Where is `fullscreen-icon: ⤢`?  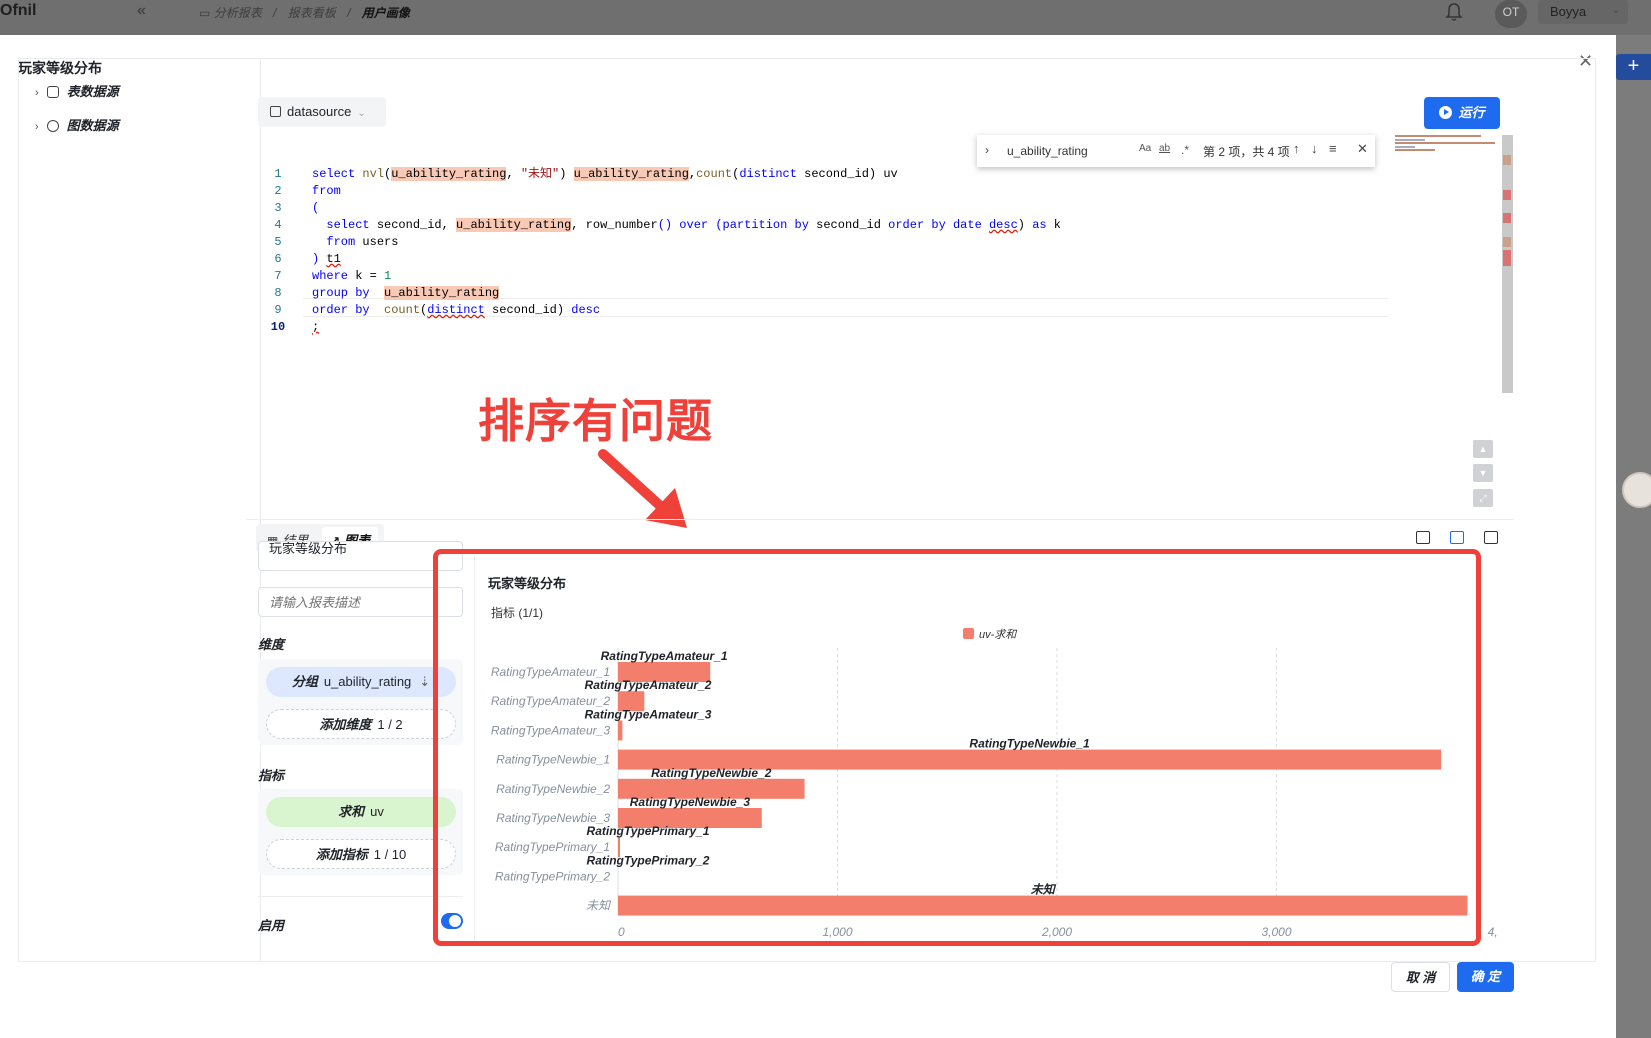
fullscreen-icon: ⤢ is located at coordinates (1483, 498).